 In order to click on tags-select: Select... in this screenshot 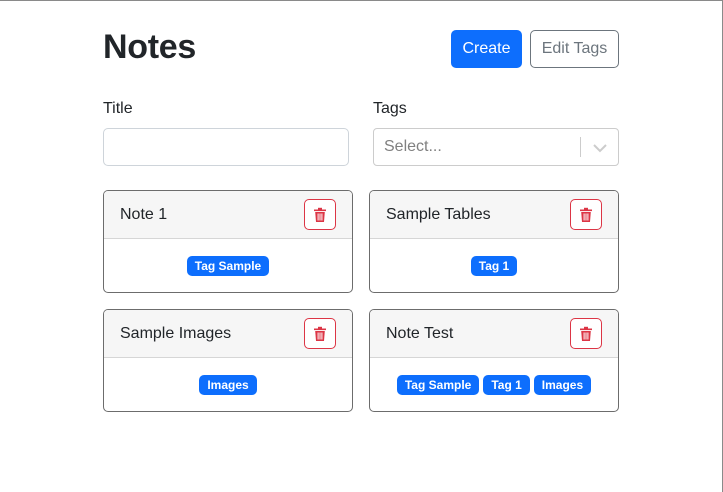, I will do `click(496, 147)`.